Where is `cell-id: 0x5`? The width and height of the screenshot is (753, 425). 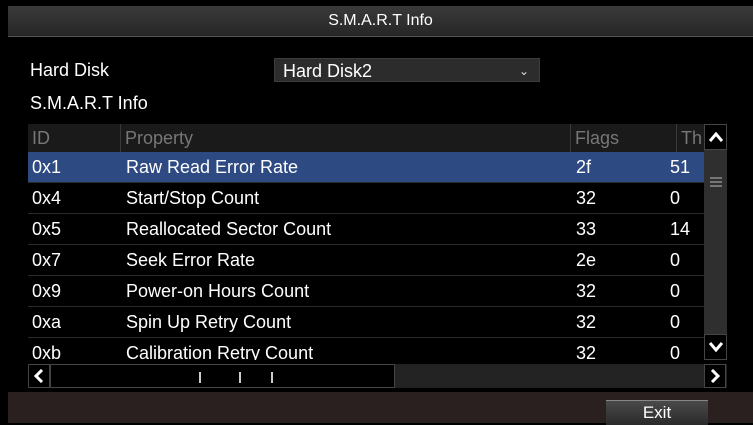 cell-id: 0x5 is located at coordinates (47, 229).